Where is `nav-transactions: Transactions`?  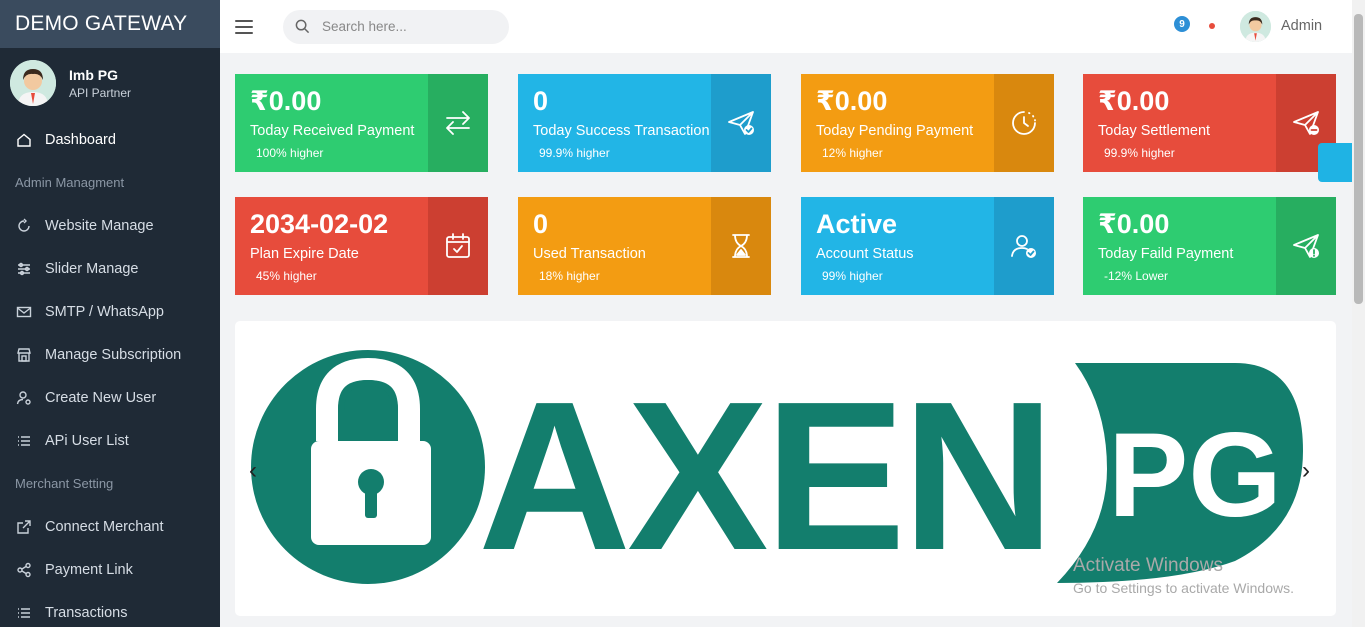 nav-transactions: Transactions is located at coordinates (110, 609).